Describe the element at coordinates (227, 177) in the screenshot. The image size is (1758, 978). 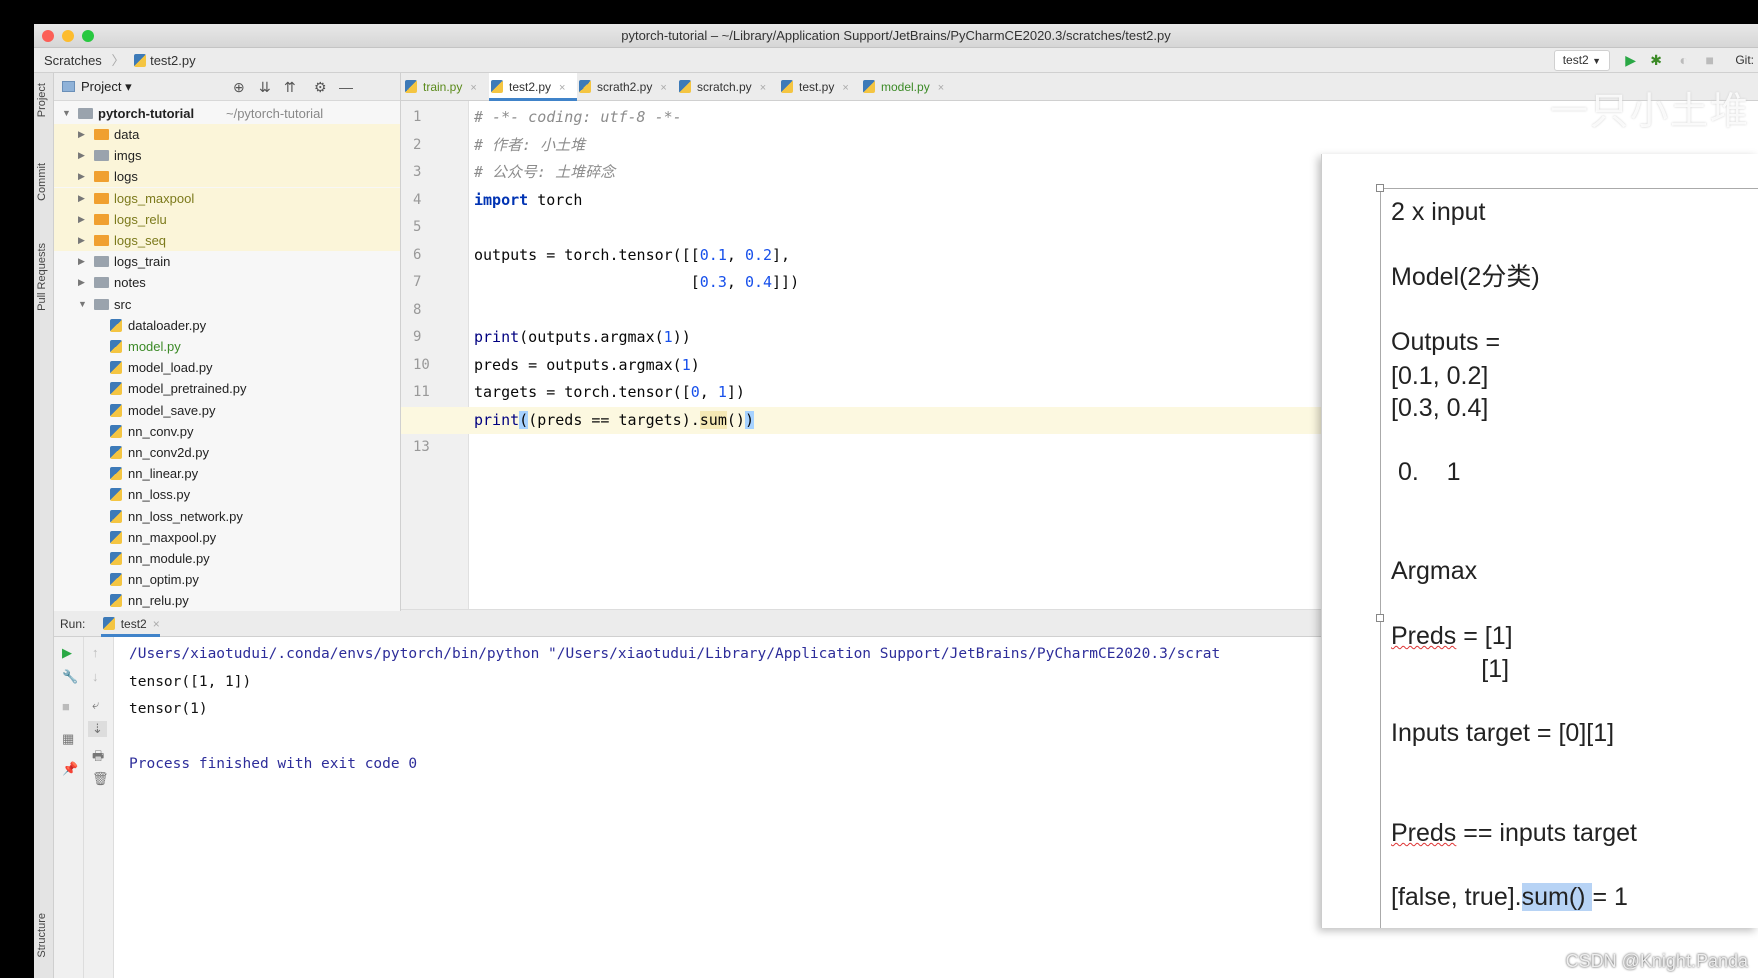
I see `tree-item: ▶ logs` at that location.